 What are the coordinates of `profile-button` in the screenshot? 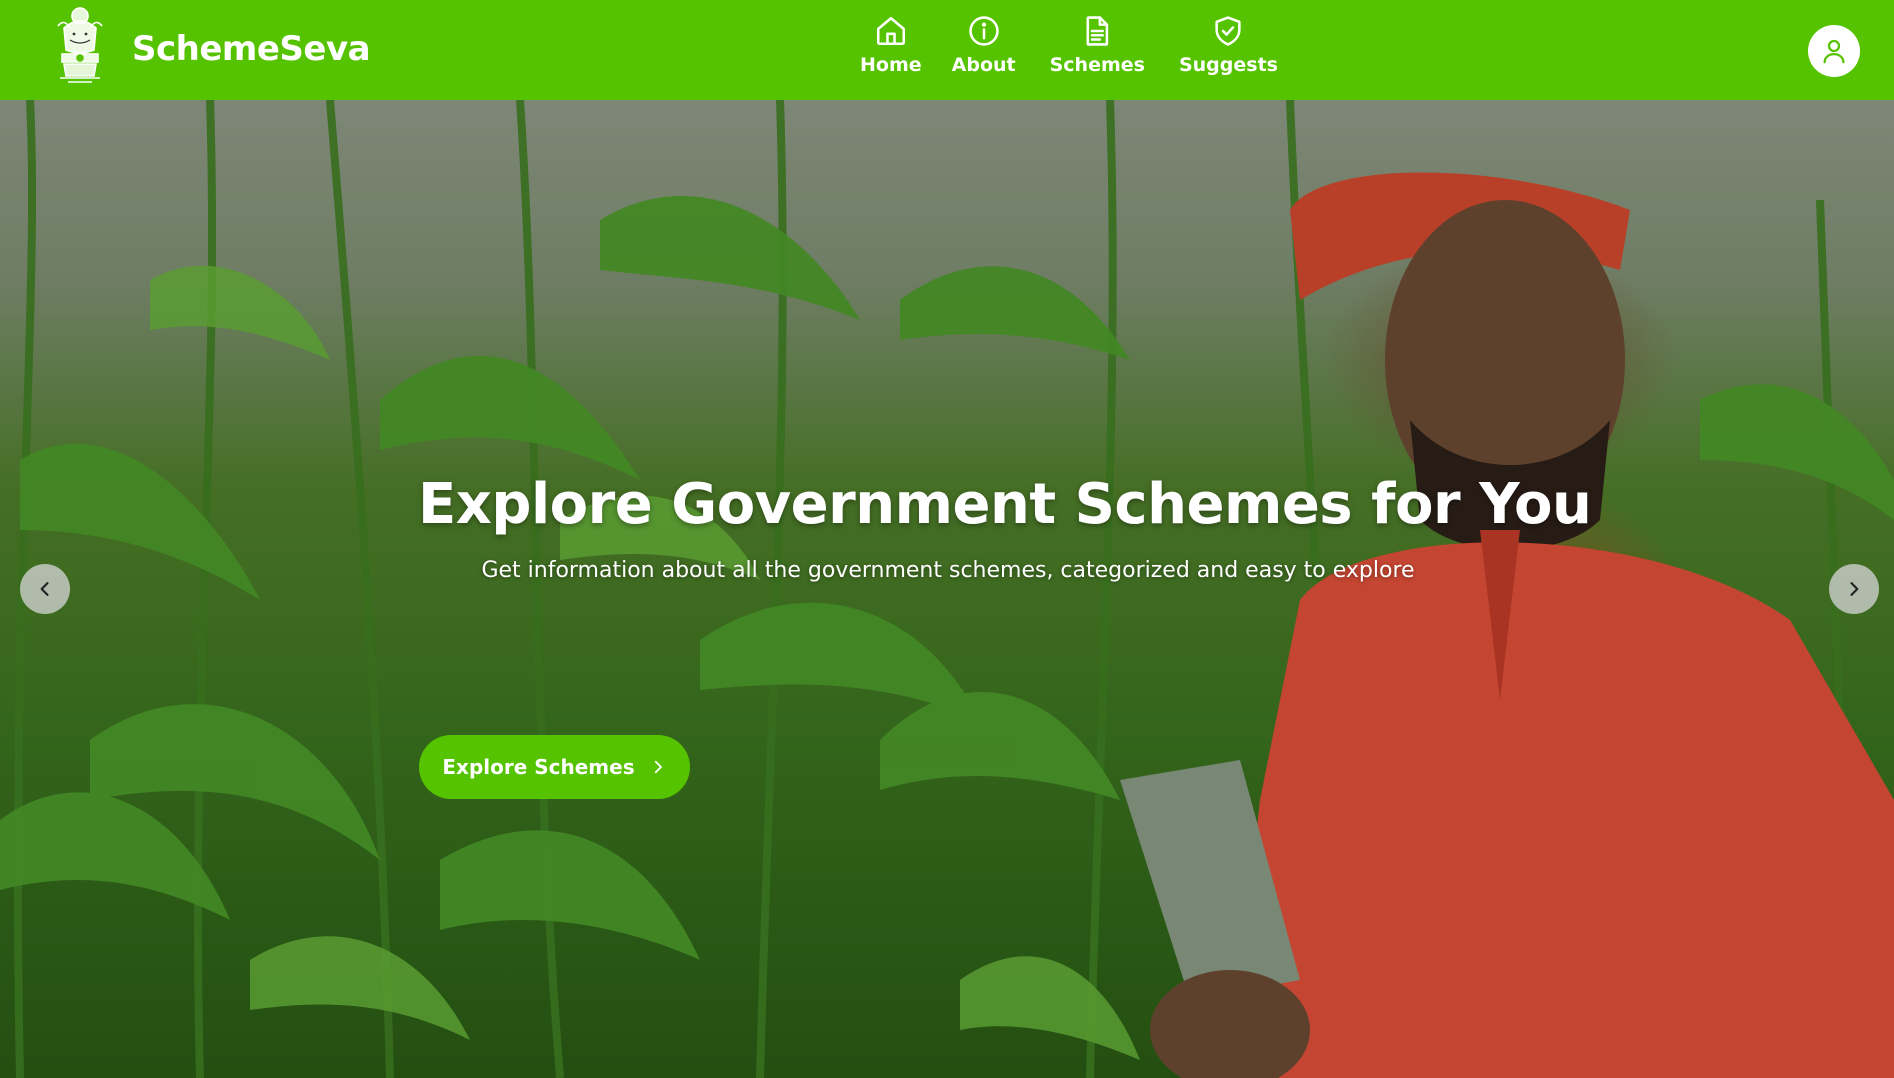 It's located at (1834, 51).